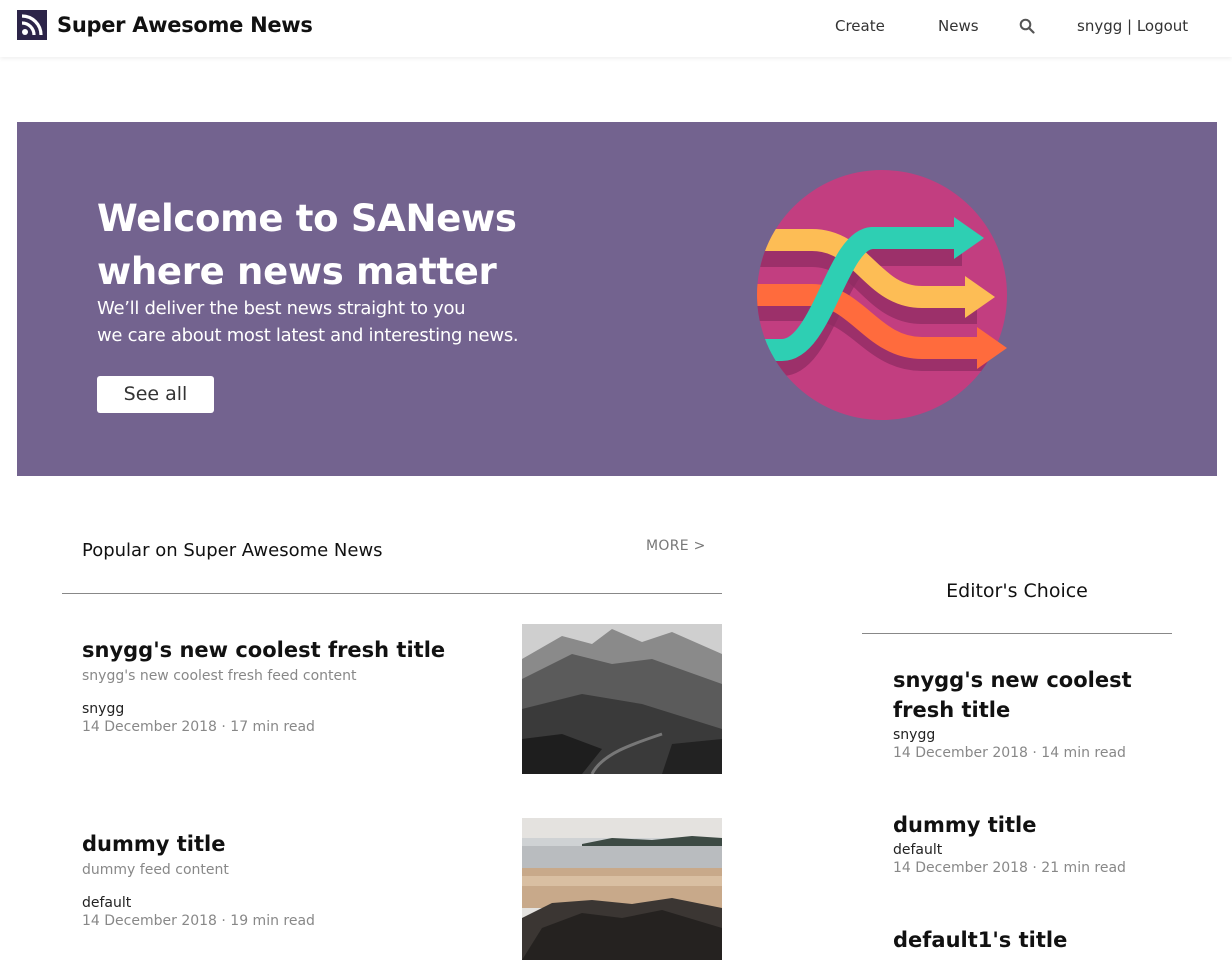 Image resolution: width=1232 pixels, height=960 pixels. I want to click on crossing-arrows-icon, so click(882, 295).